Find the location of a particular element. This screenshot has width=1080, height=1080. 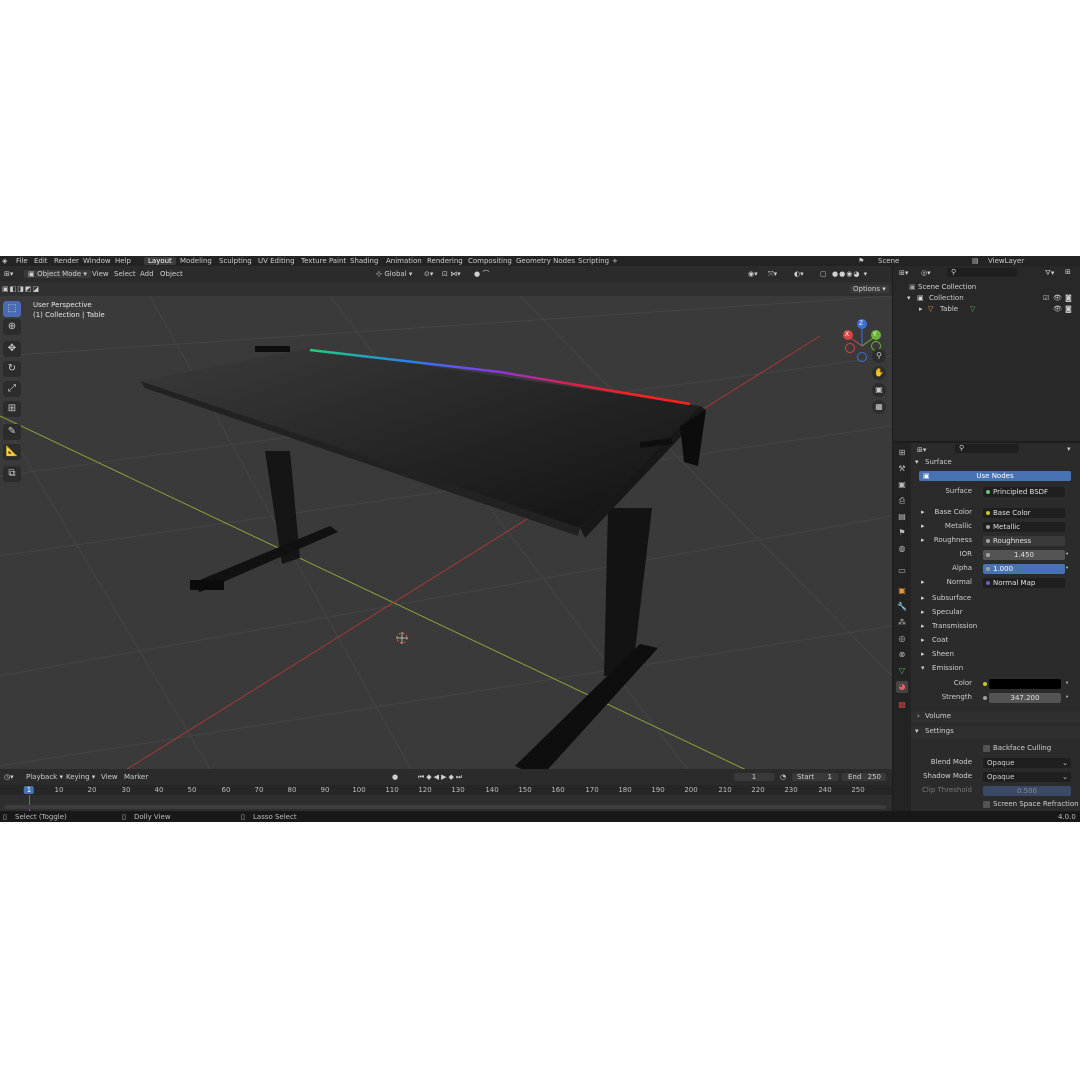

options-button: Options ▾ is located at coordinates (869, 289).